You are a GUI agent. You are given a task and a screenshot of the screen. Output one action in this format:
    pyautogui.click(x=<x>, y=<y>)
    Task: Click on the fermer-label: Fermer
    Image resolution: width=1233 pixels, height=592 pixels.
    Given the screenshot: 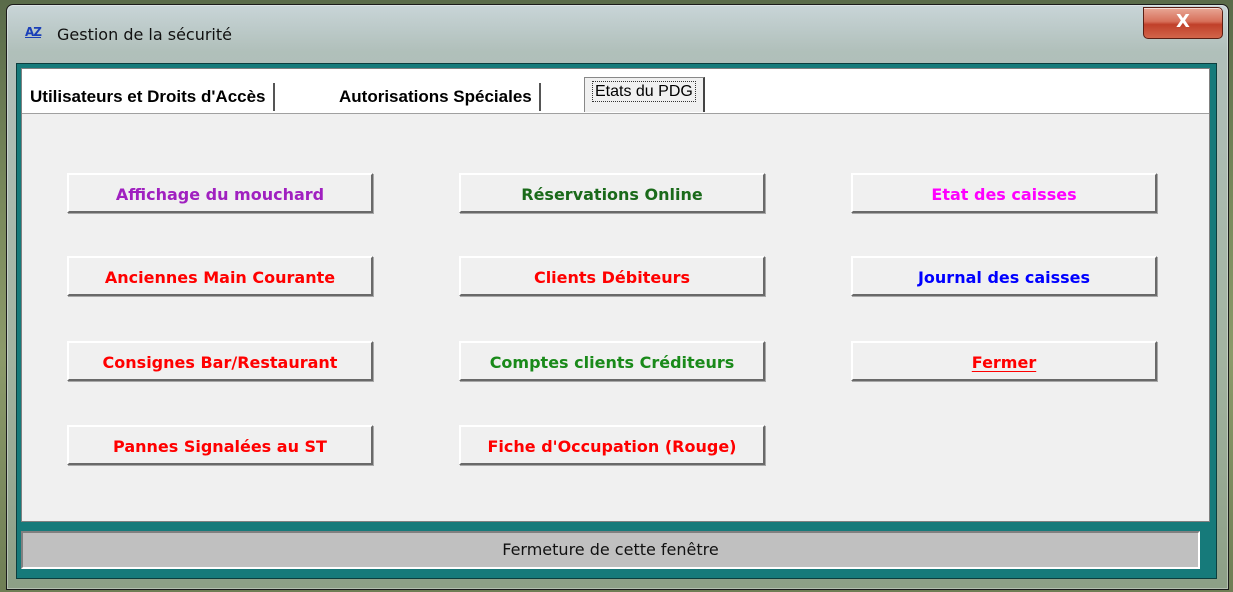 What is the action you would take?
    pyautogui.click(x=1004, y=362)
    